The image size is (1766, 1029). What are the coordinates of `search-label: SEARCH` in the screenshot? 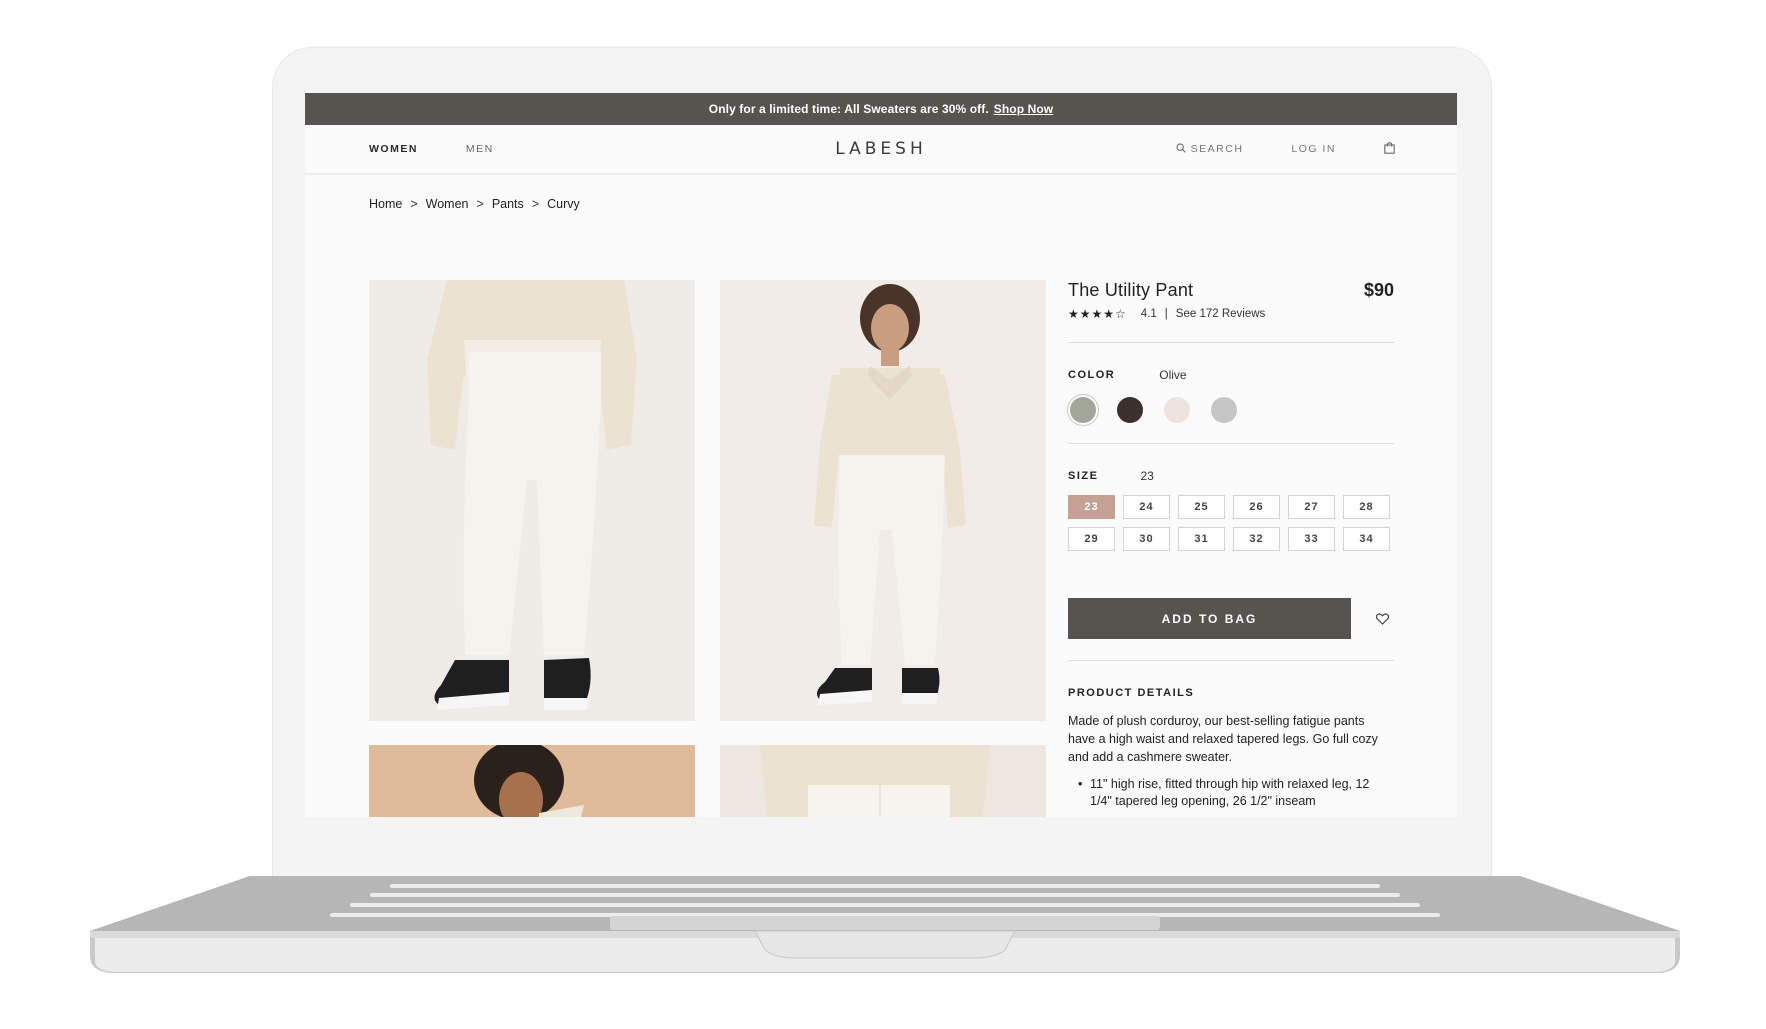 It's located at (1217, 149).